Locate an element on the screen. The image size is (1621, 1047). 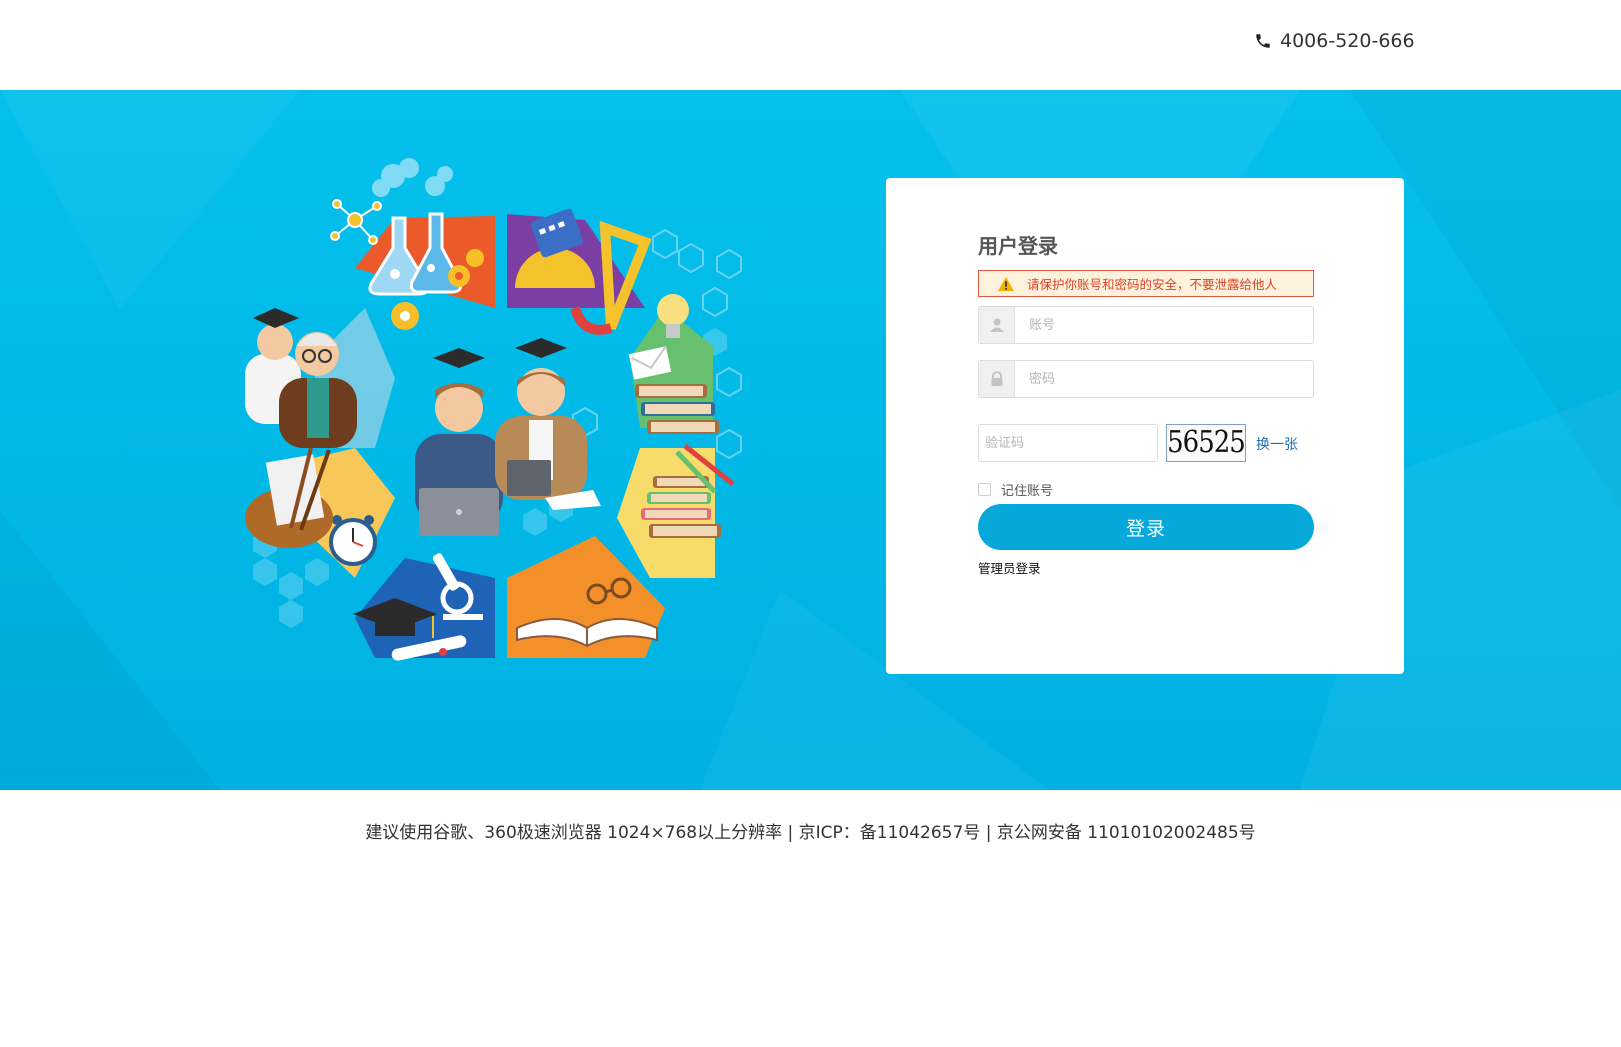
education-illustration is located at coordinates (493, 409).